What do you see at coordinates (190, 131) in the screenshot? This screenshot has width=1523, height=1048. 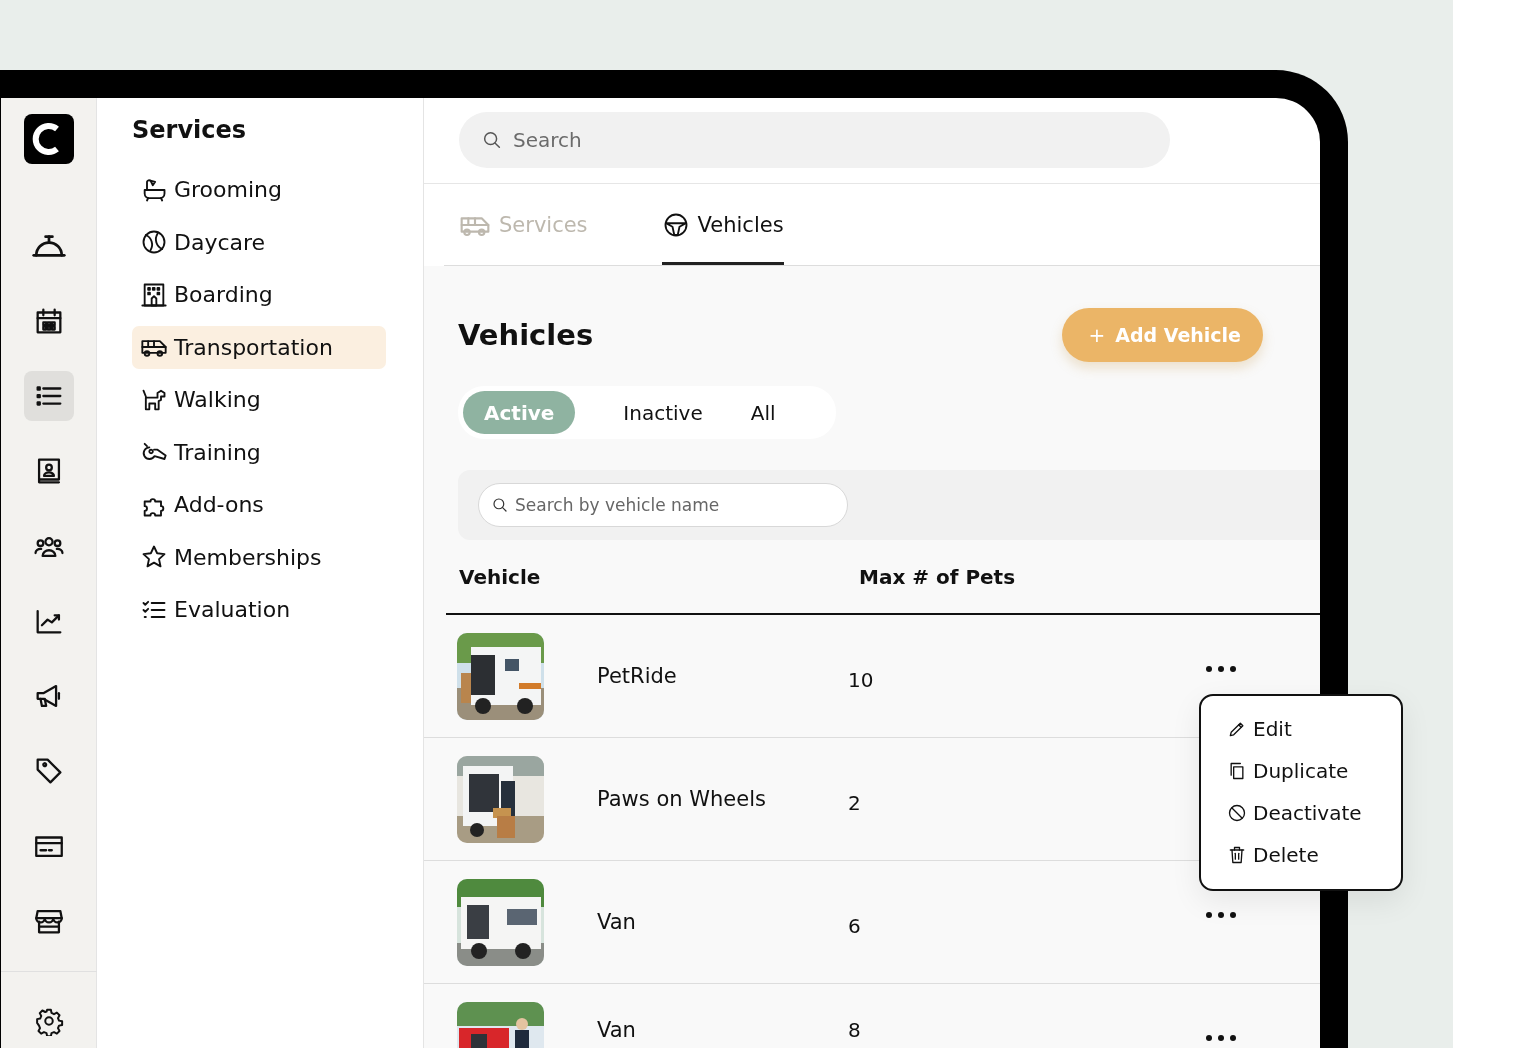 I see `sidebar-title: Services` at bounding box center [190, 131].